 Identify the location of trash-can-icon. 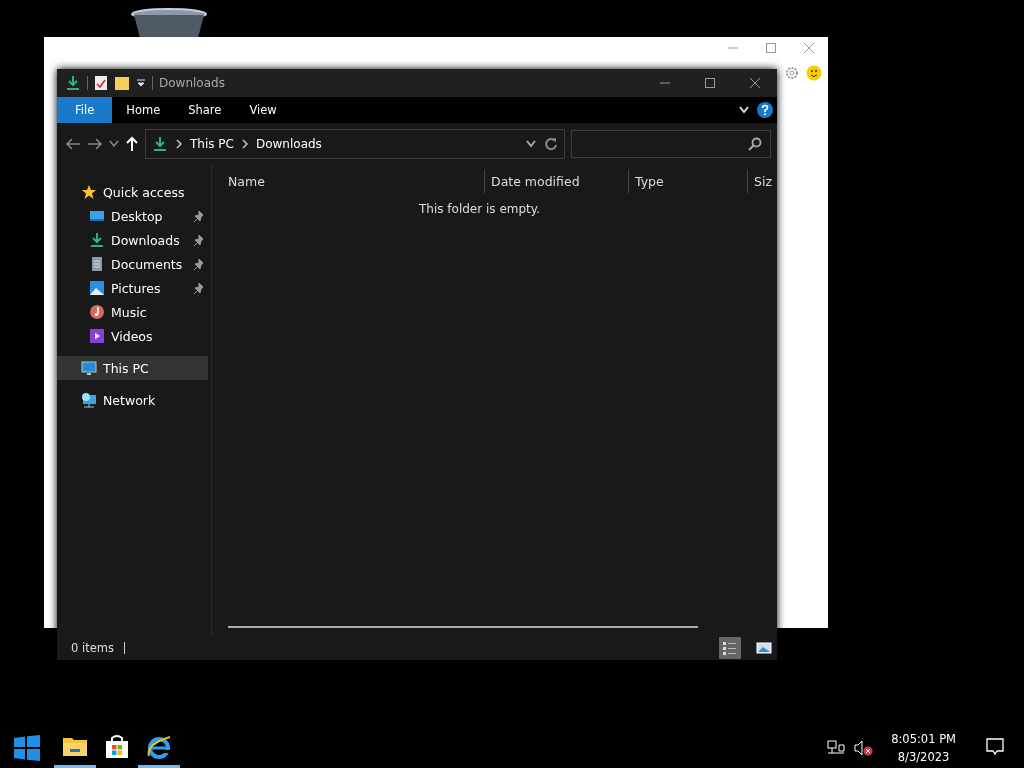
(169, 23).